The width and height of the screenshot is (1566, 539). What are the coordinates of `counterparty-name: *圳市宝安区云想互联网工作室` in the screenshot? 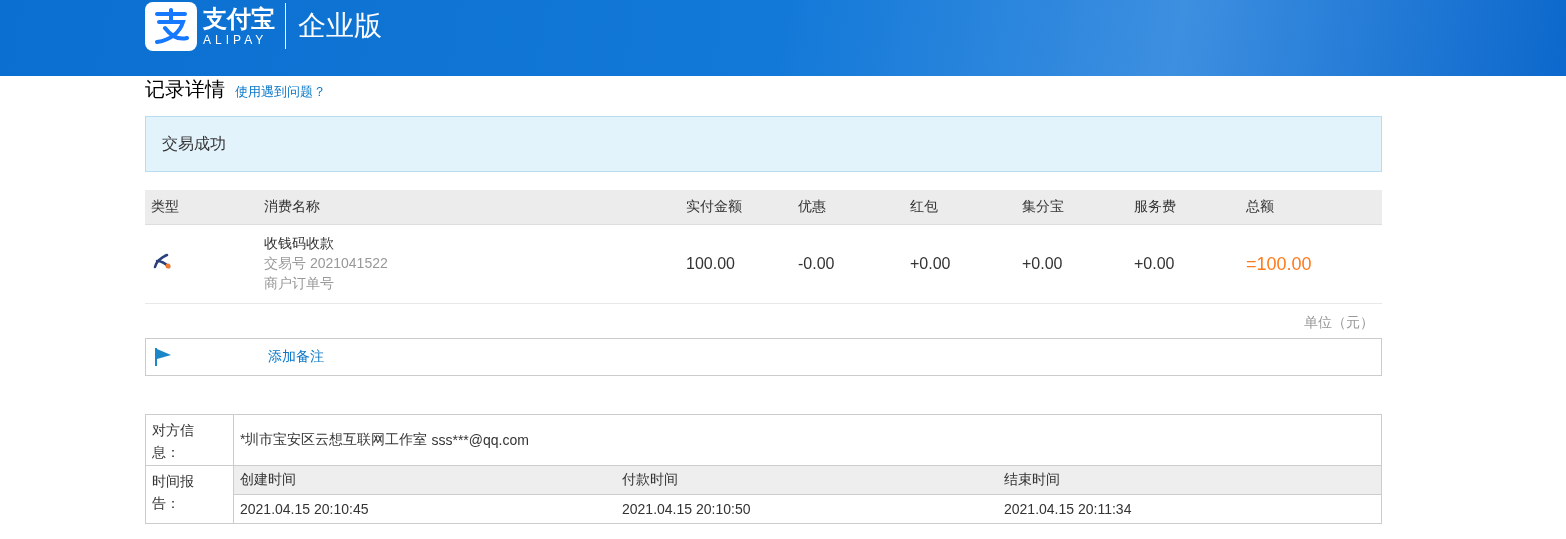 It's located at (334, 440).